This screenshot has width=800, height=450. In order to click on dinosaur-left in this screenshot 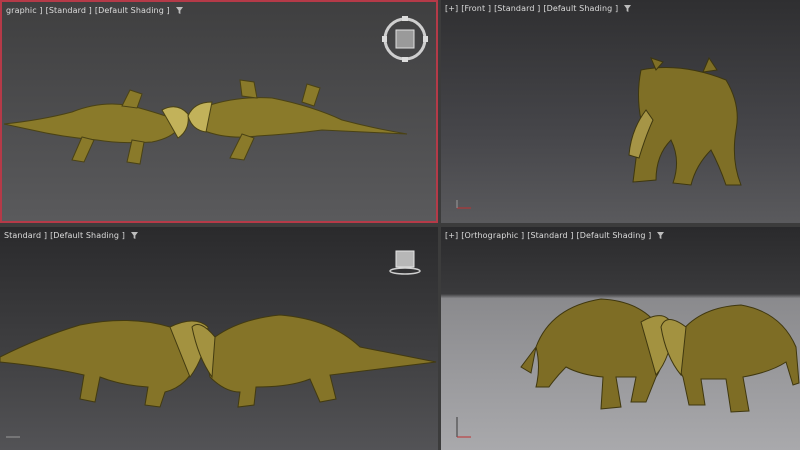, I will do `click(96, 127)`.